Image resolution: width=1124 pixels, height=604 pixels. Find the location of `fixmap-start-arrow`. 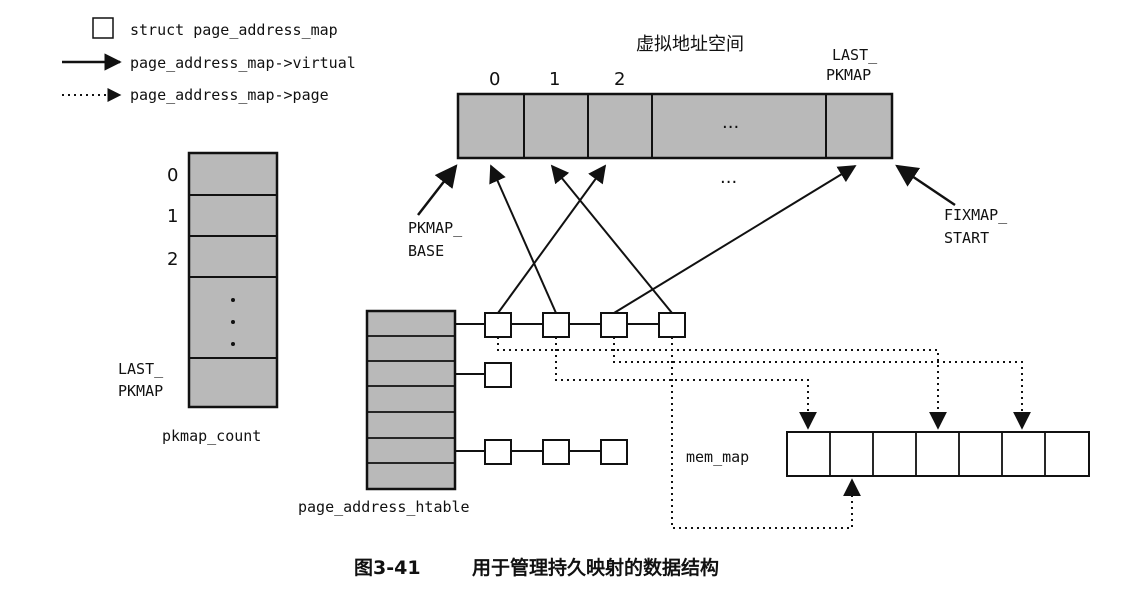

fixmap-start-arrow is located at coordinates (925, 185).